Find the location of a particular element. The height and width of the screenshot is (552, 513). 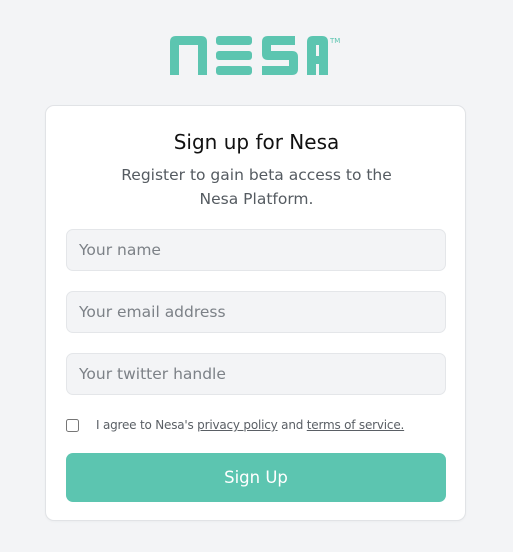

privacy-policy-link: privacy policy is located at coordinates (237, 425).